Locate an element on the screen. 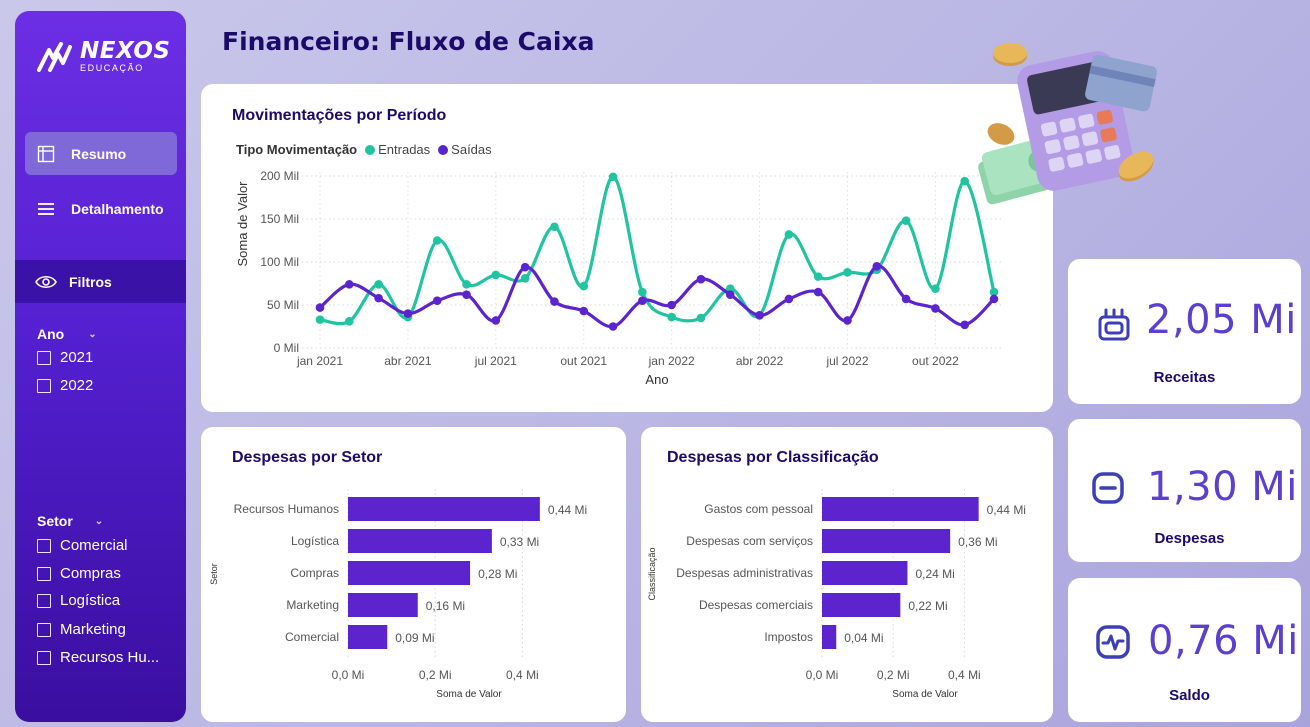 Image resolution: width=1310 pixels, height=727 pixels. category-label: Despesas com serviços is located at coordinates (749, 541).